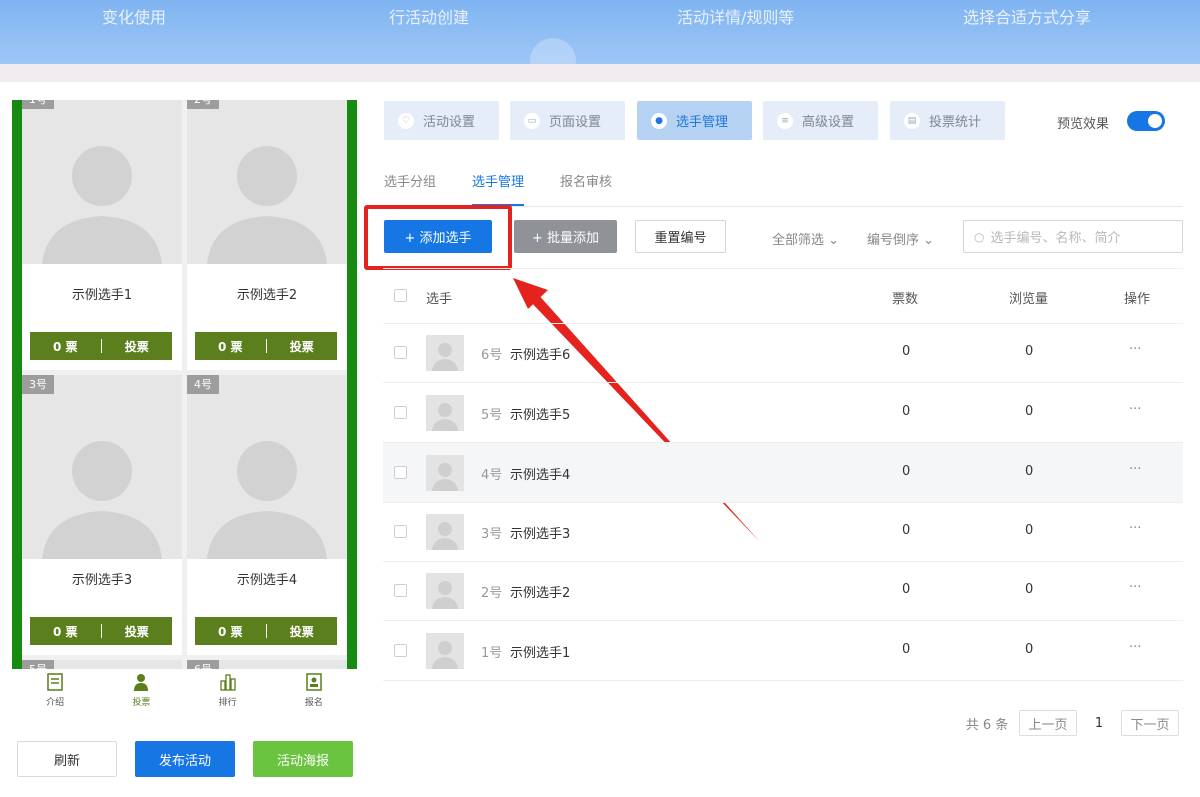 The width and height of the screenshot is (1200, 797). Describe the element at coordinates (1099, 723) in the screenshot. I see `current-page: 1` at that location.